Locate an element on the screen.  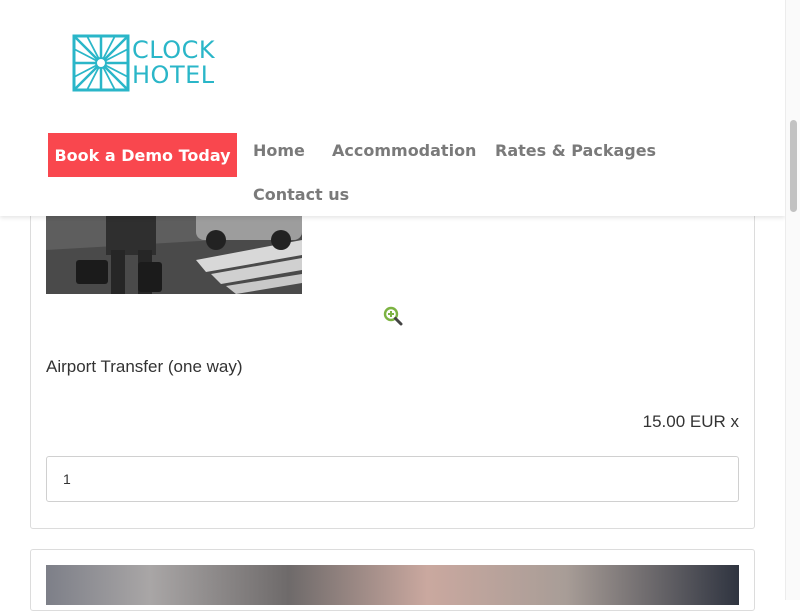
quantity-input is located at coordinates (392, 479).